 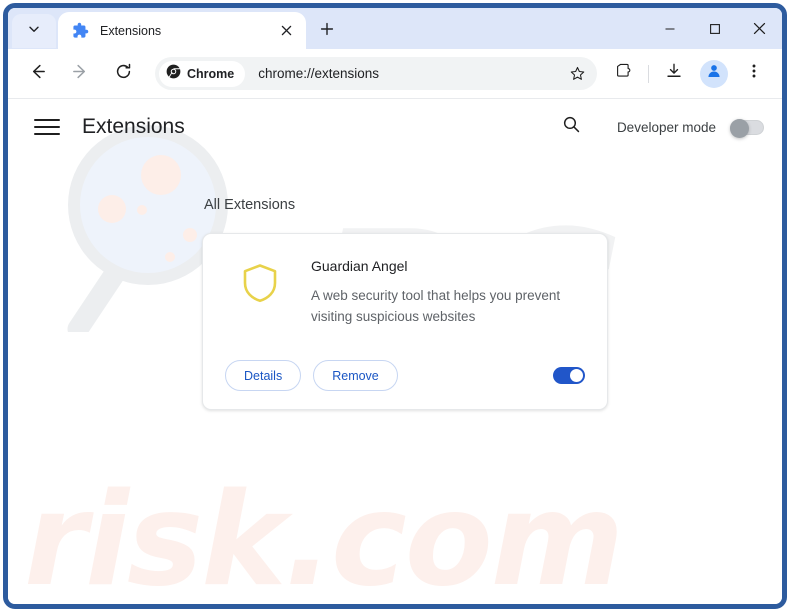 I want to click on tab-close-button, so click(x=286, y=31).